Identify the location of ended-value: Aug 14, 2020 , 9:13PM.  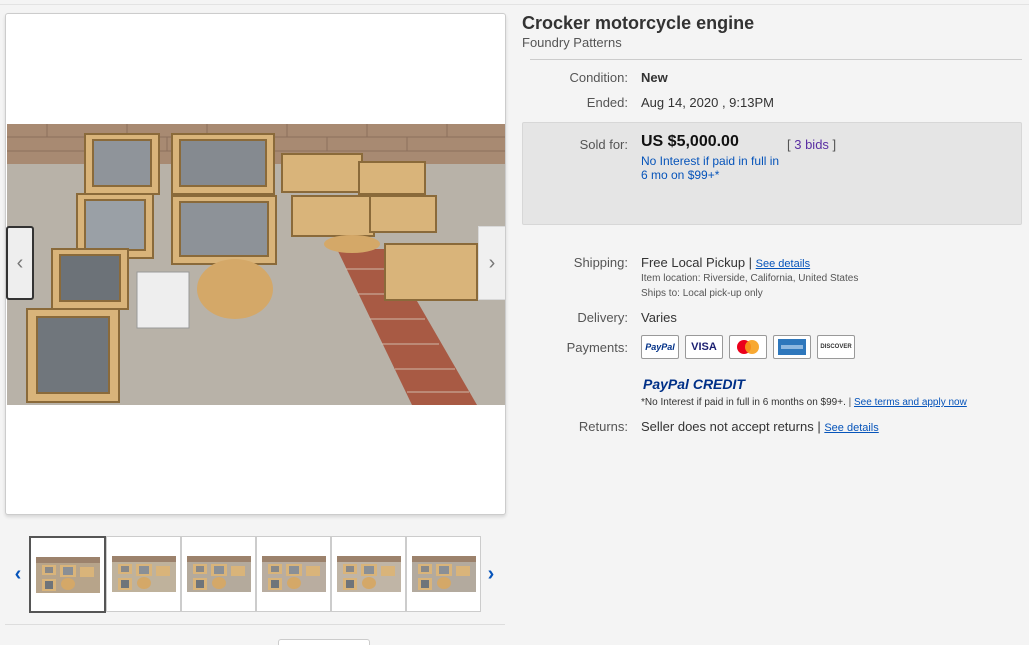
(707, 102).